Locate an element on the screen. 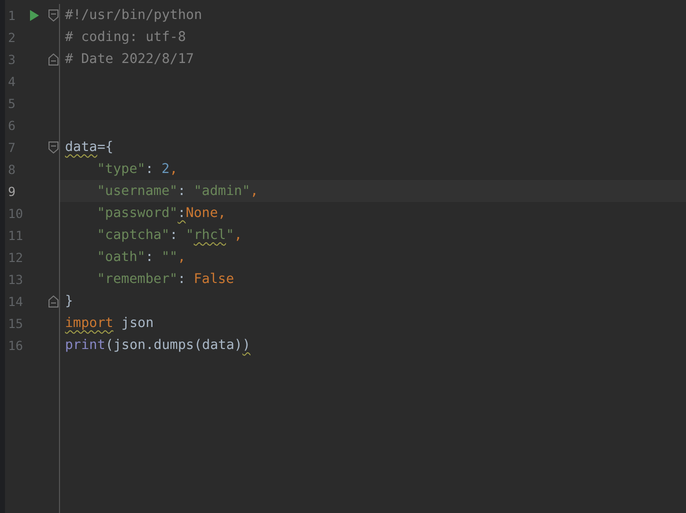 Image resolution: width=686 pixels, height=513 pixels. code-token: import is located at coordinates (89, 323).